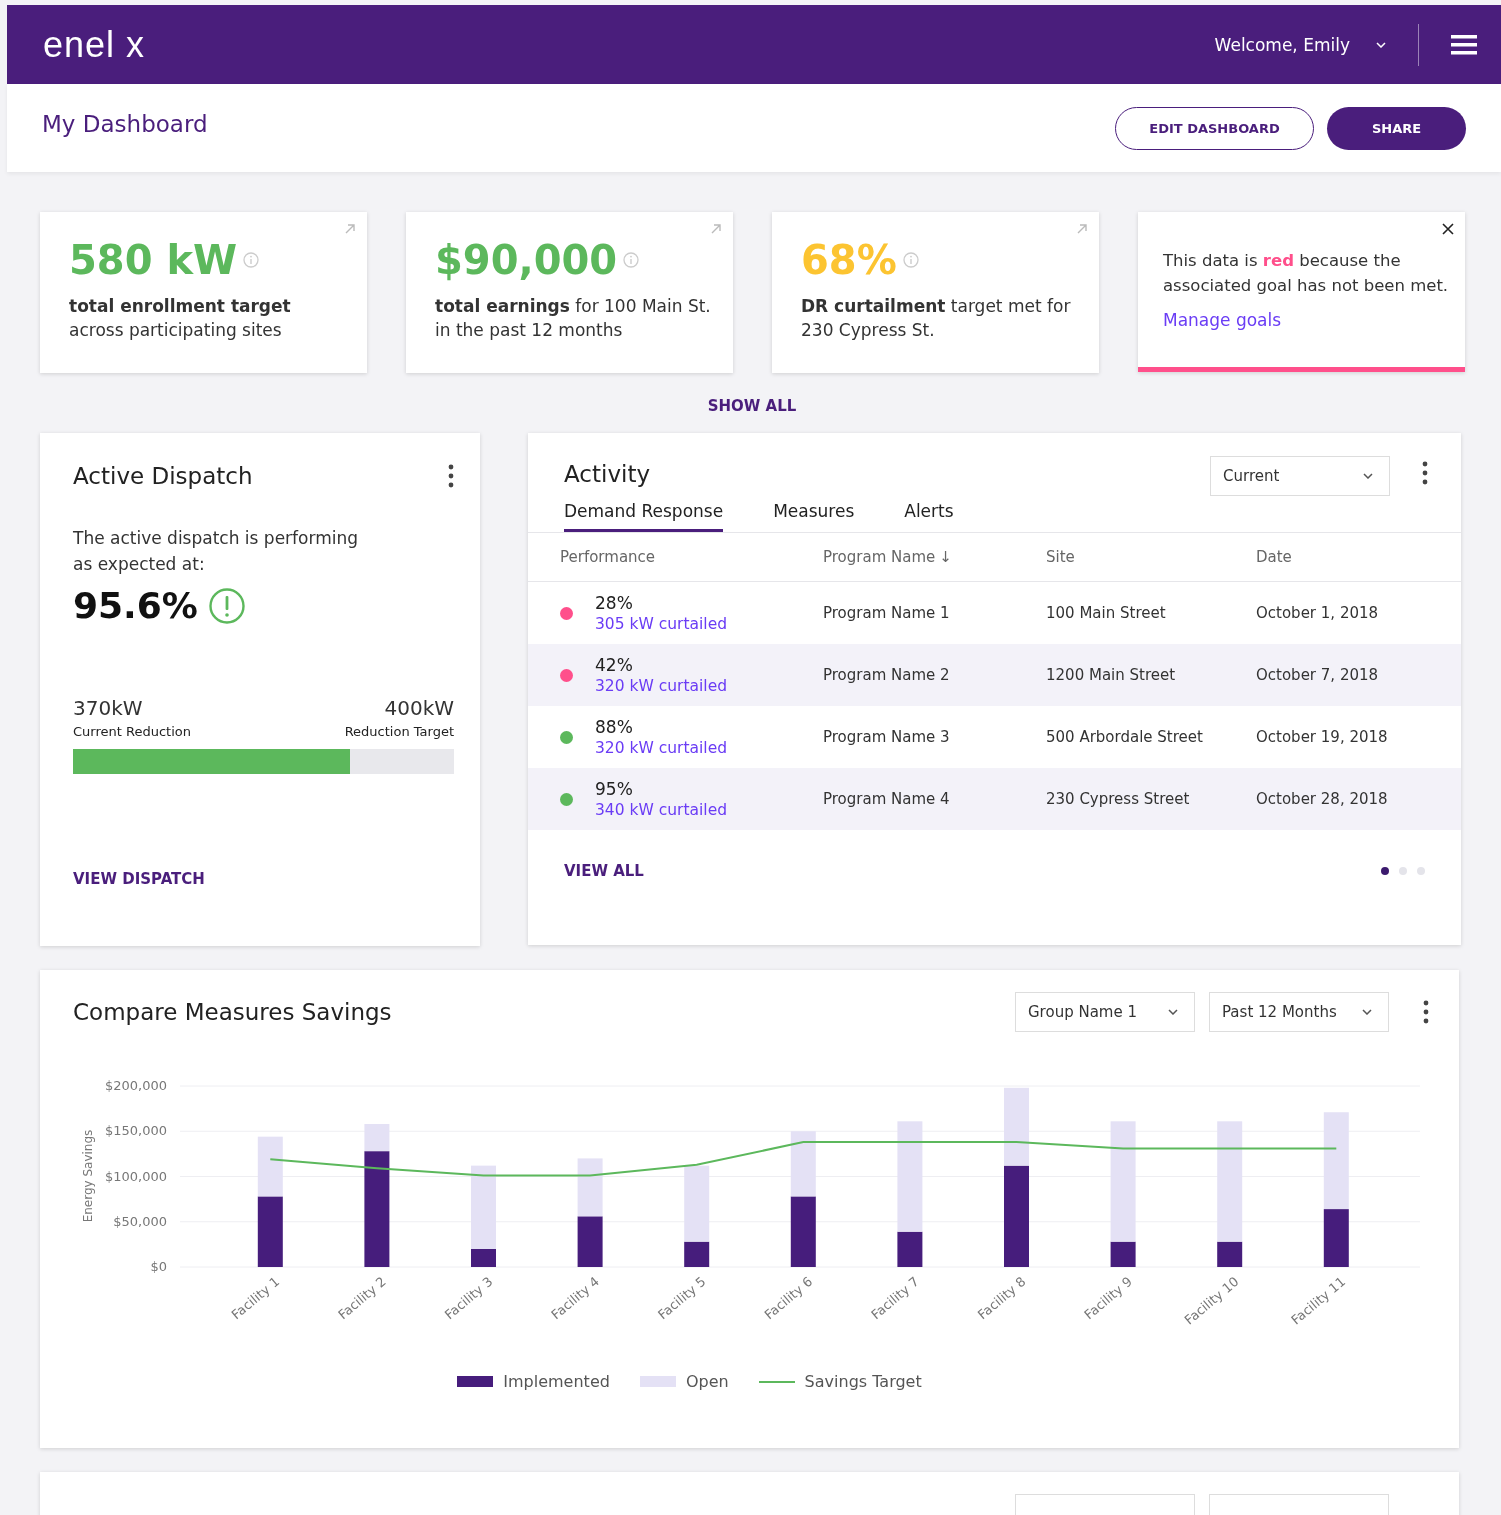 The image size is (1501, 1515). Describe the element at coordinates (887, 799) in the screenshot. I see `table-cell-text: Program Name 4` at that location.